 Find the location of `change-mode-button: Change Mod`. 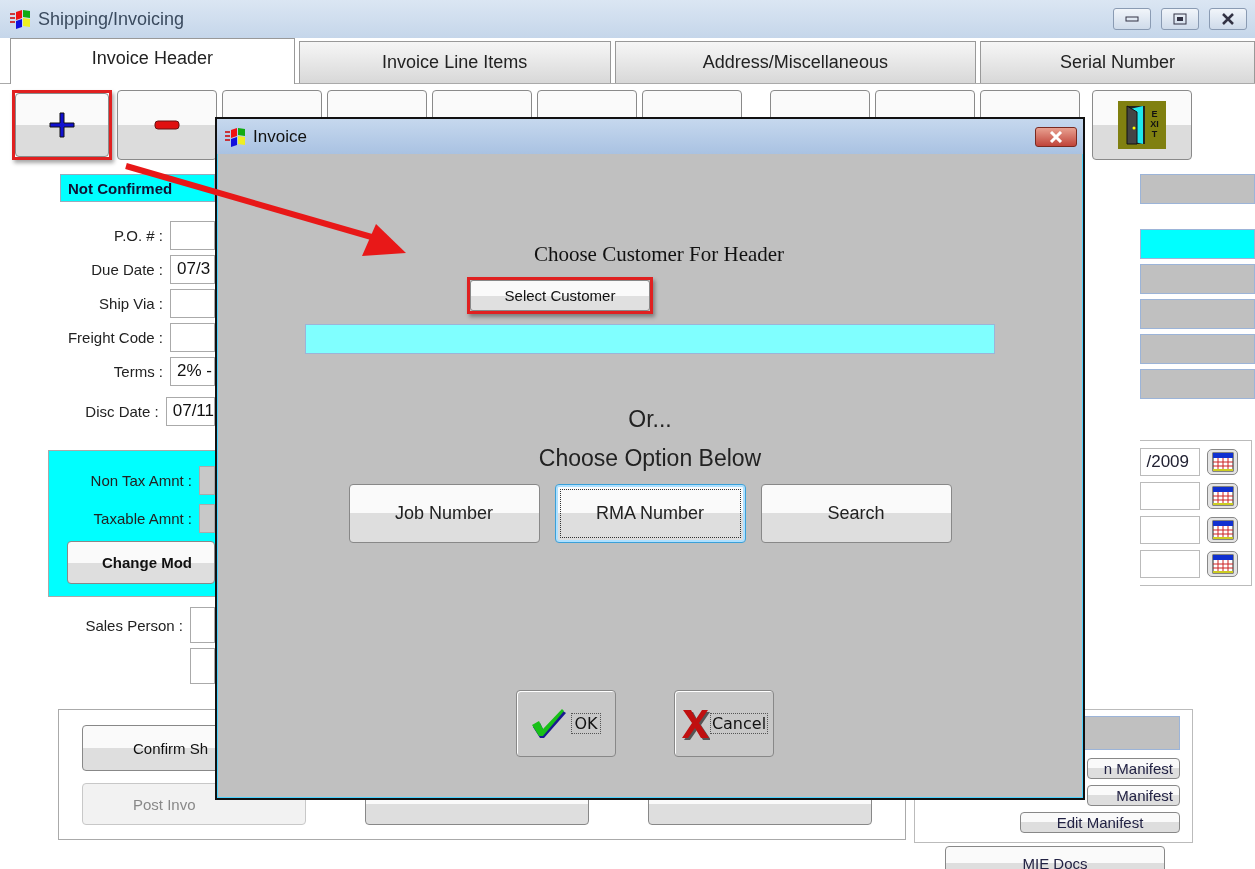

change-mode-button: Change Mod is located at coordinates (141, 562).